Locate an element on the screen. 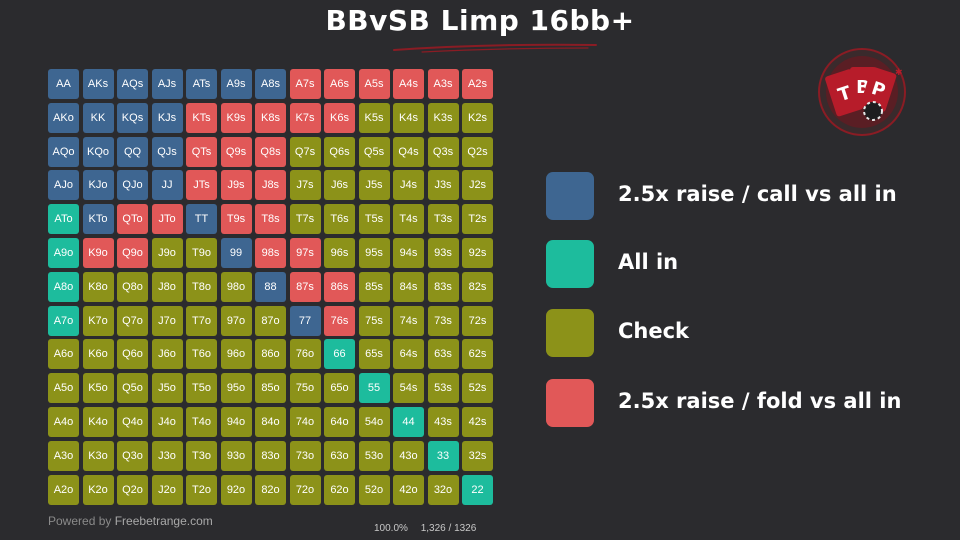 The width and height of the screenshot is (960, 540). hand-cell-55: 55 is located at coordinates (374, 388).